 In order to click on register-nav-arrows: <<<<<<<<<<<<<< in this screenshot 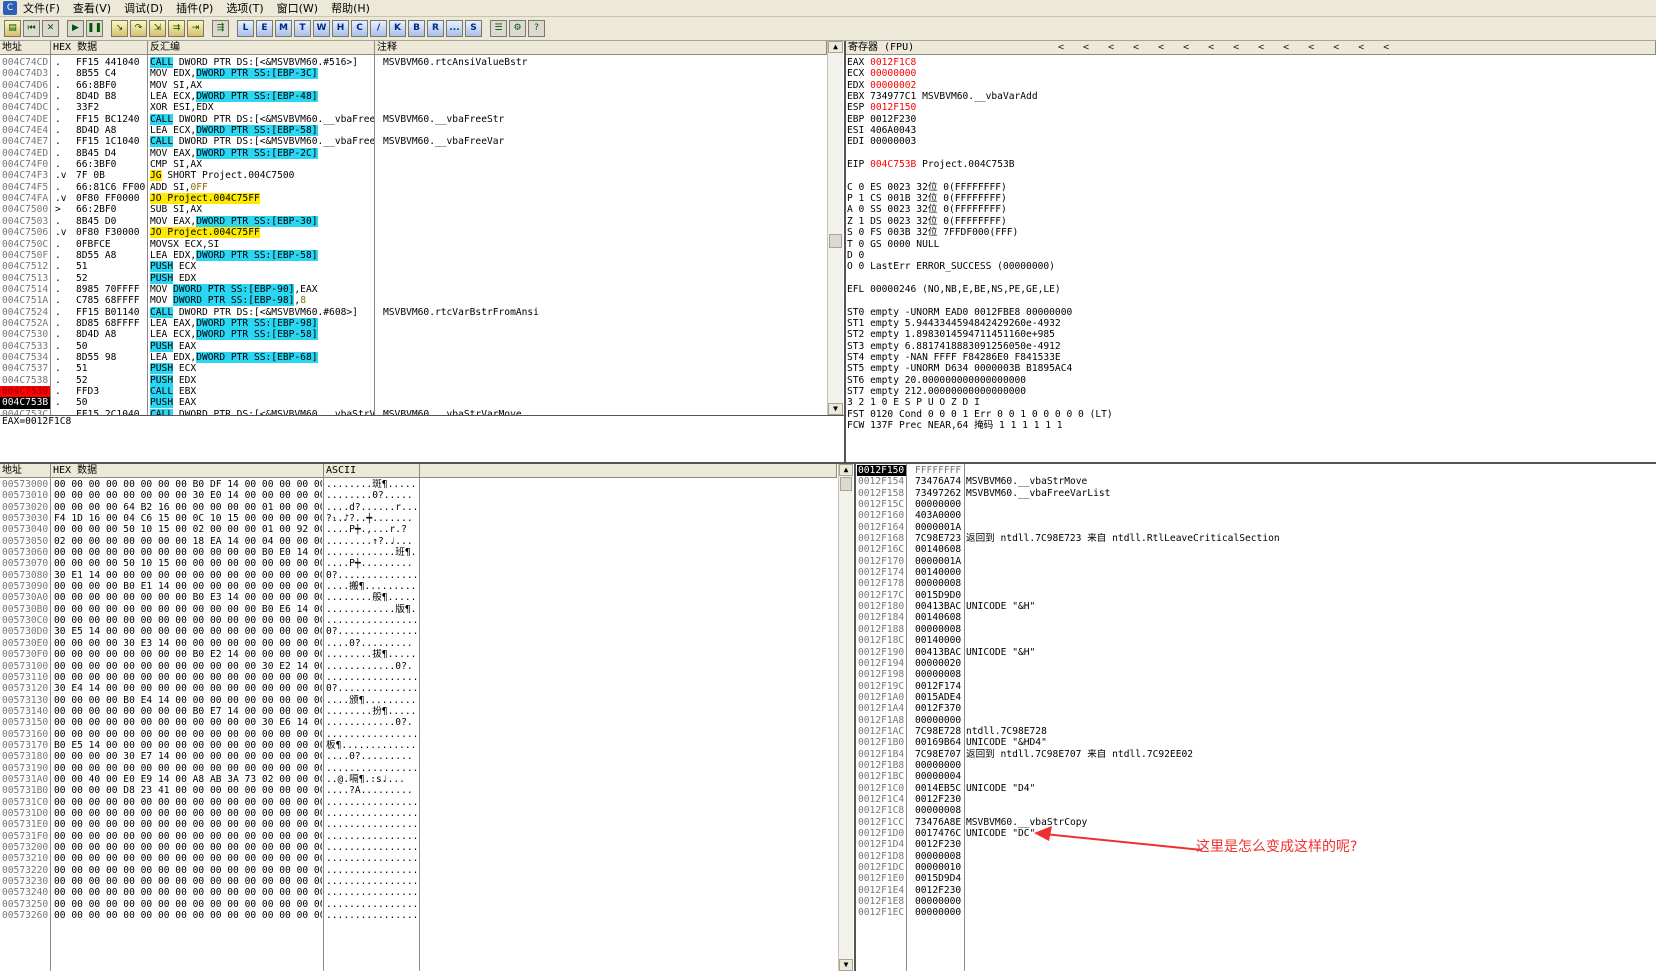, I will do `click(1233, 47)`.